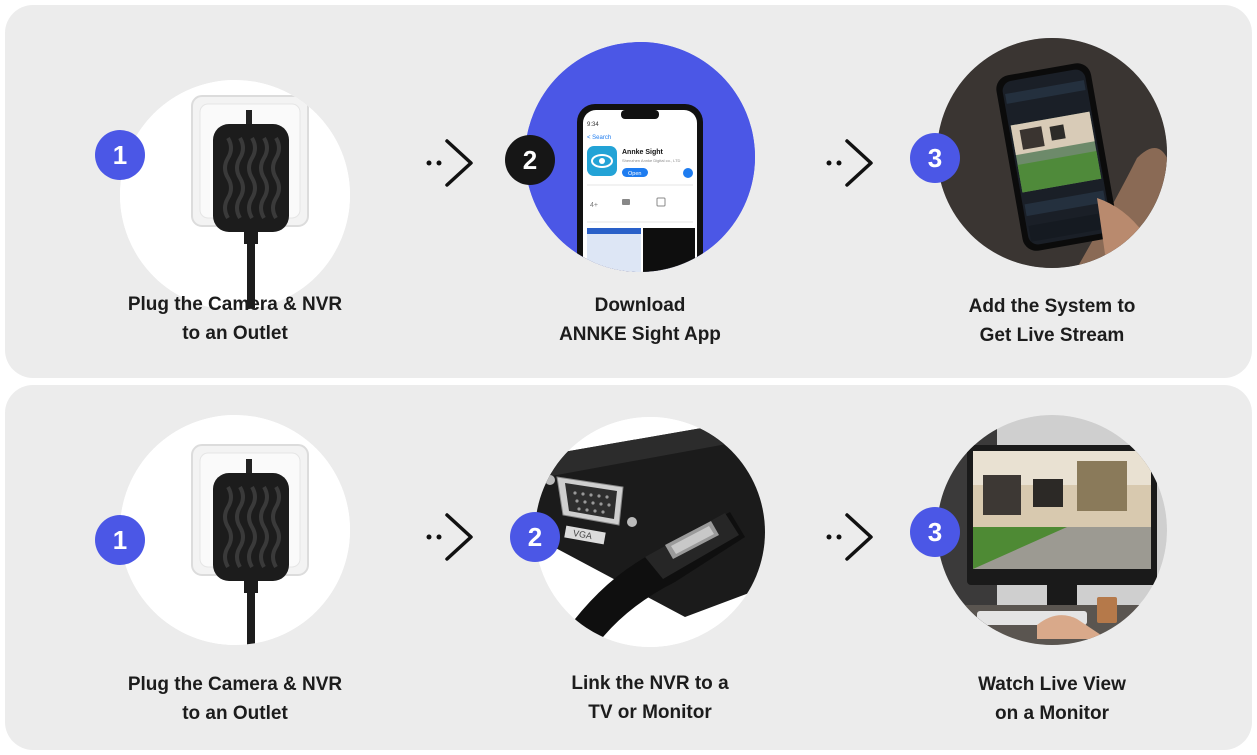 The image size is (1257, 755). Describe the element at coordinates (594, 205) in the screenshot. I see `svg-text: 4+` at that location.